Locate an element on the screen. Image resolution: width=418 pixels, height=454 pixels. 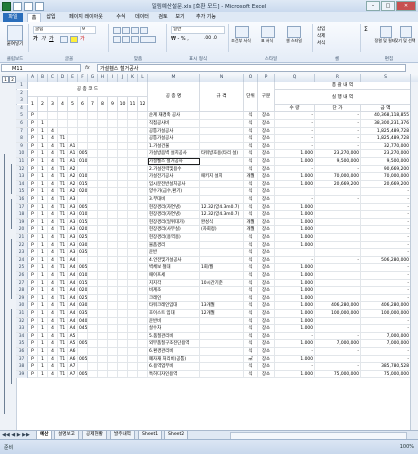
spec-cell: 10시간기준 is located at coordinates (222, 283).